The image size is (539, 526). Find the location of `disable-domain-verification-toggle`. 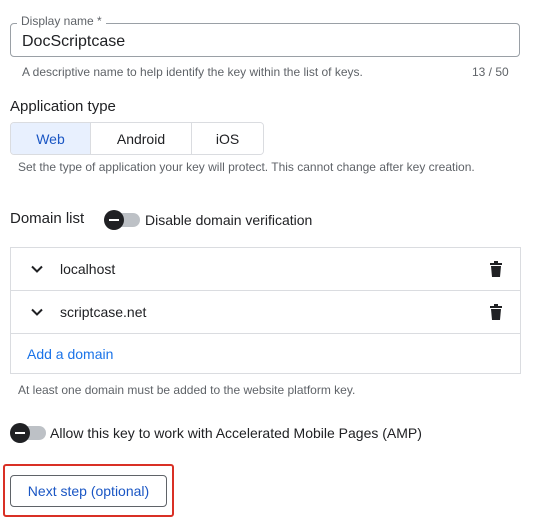

disable-domain-verification-toggle is located at coordinates (122, 220).